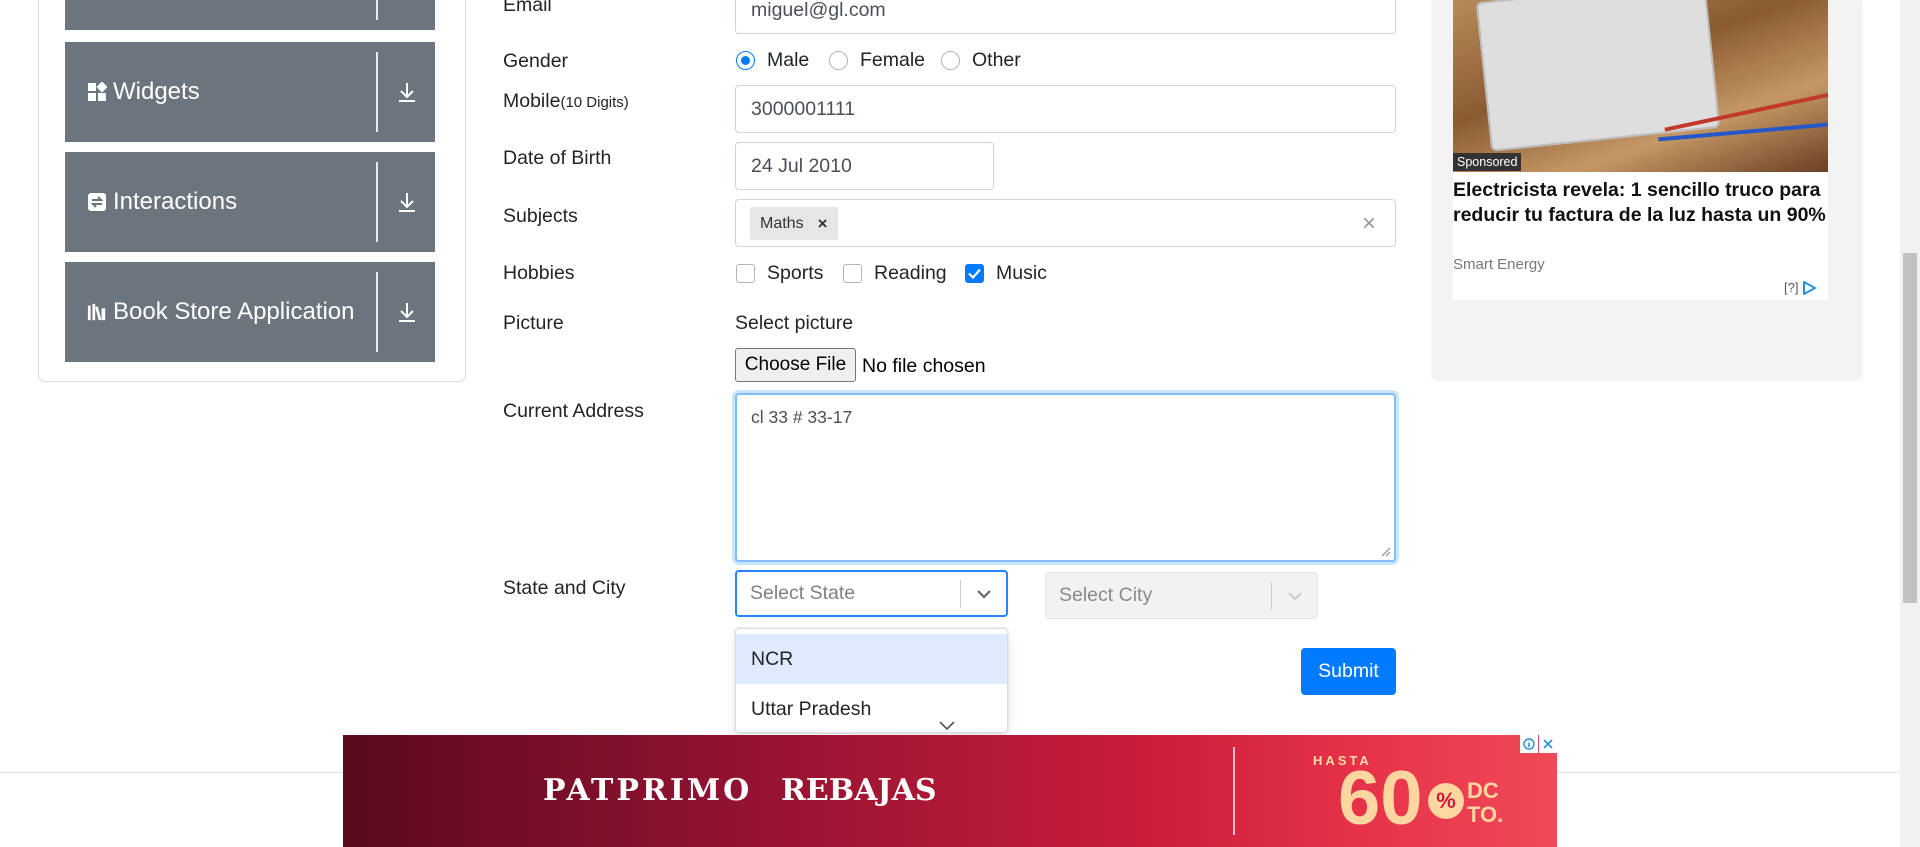 The height and width of the screenshot is (847, 1920). I want to click on dob-field: 24 Jul 2010, so click(864, 166).